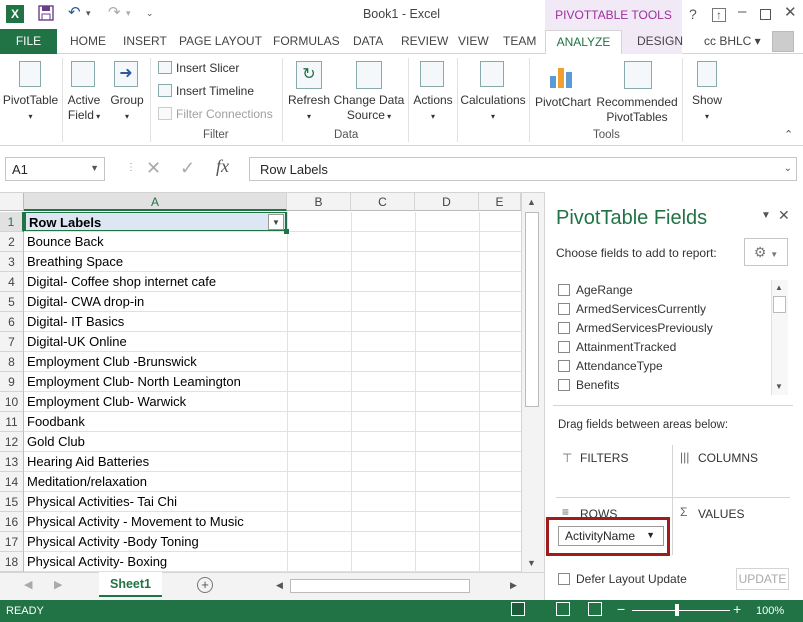 This screenshot has width=803, height=622. What do you see at coordinates (493, 108) in the screenshot?
I see `calculations-button: Calculations ▾` at bounding box center [493, 108].